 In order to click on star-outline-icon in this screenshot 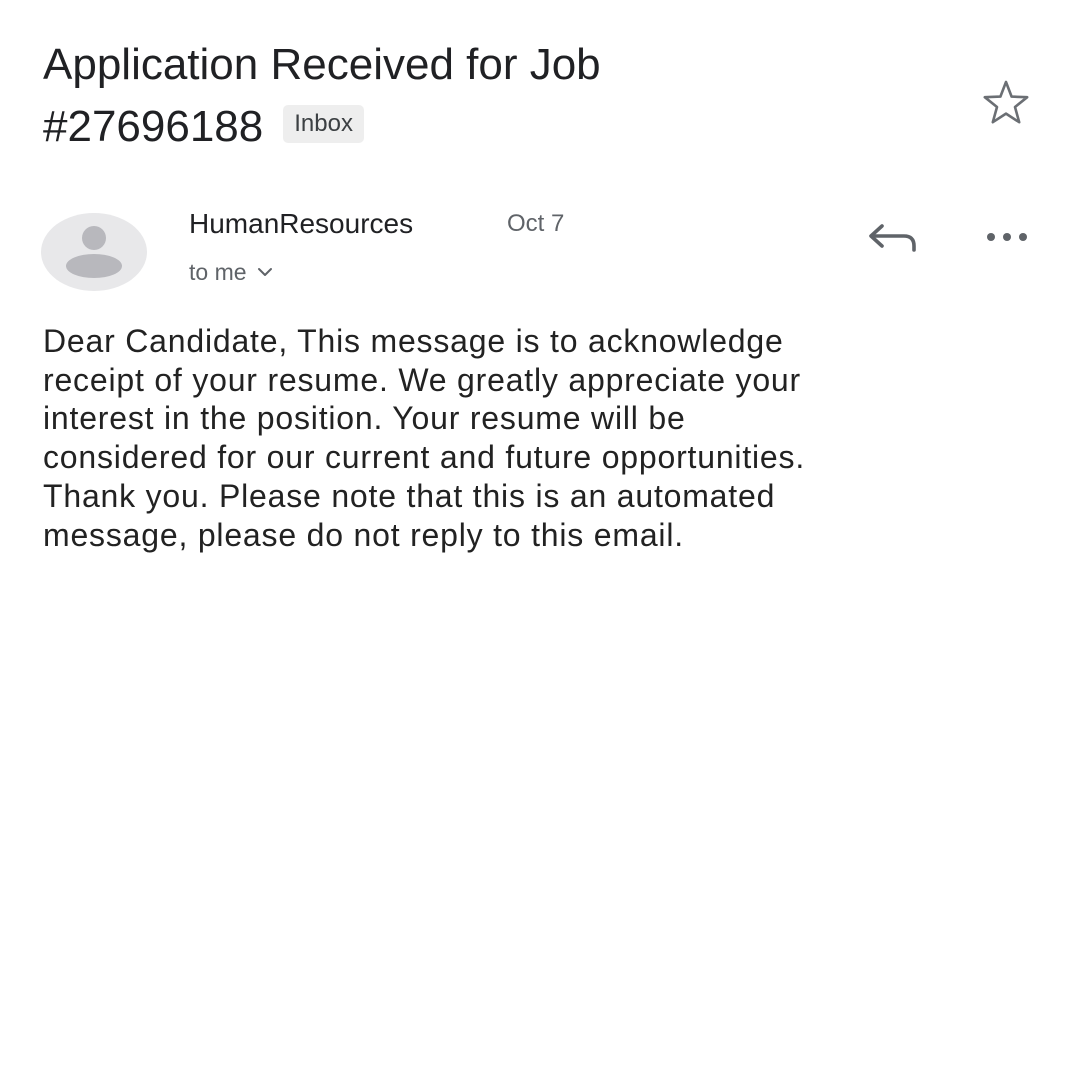, I will do `click(1006, 102)`.